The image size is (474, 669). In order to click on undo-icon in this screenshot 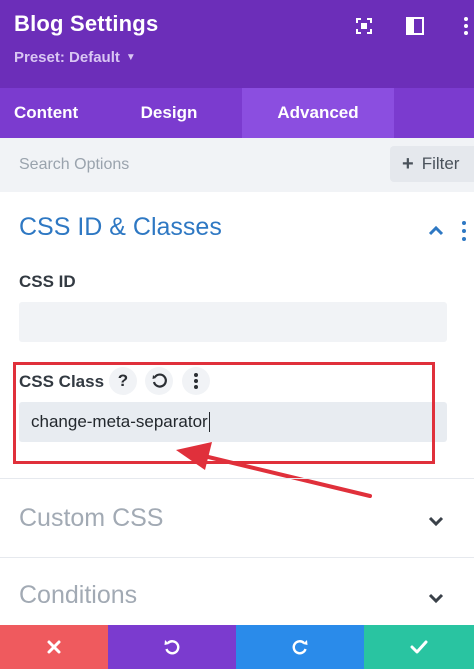, I will do `click(172, 647)`.